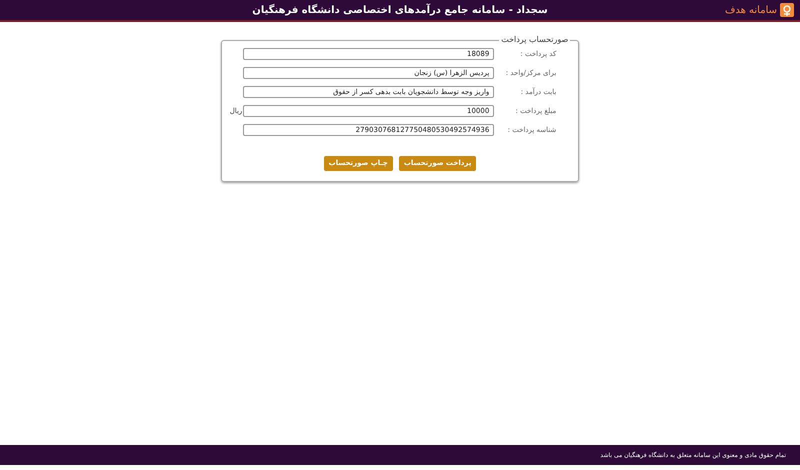 The image size is (800, 470). Describe the element at coordinates (400, 10) in the screenshot. I see `page-title: سجداد - سامانه جامع درآمدهای اختصاصی دانشگاه فرهنگیان` at that location.